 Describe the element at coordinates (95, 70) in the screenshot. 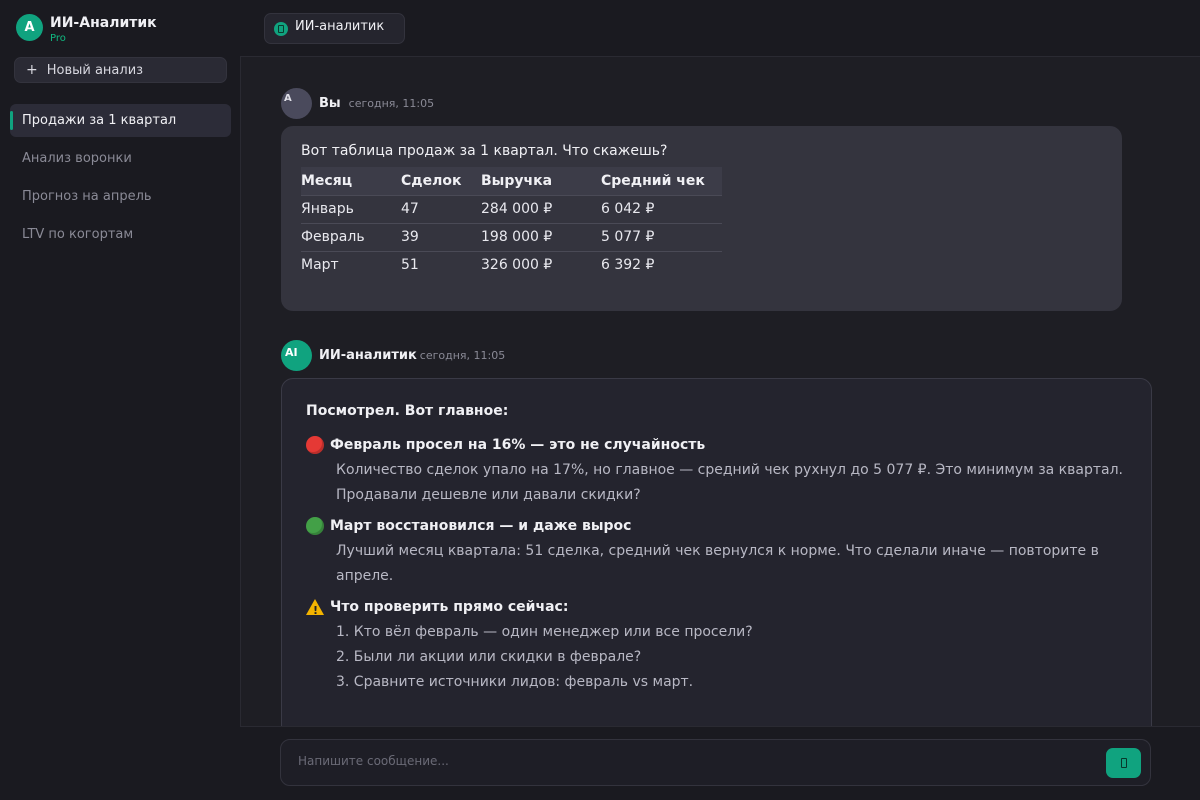

I see `new-analysis-label: Новый анализ` at that location.